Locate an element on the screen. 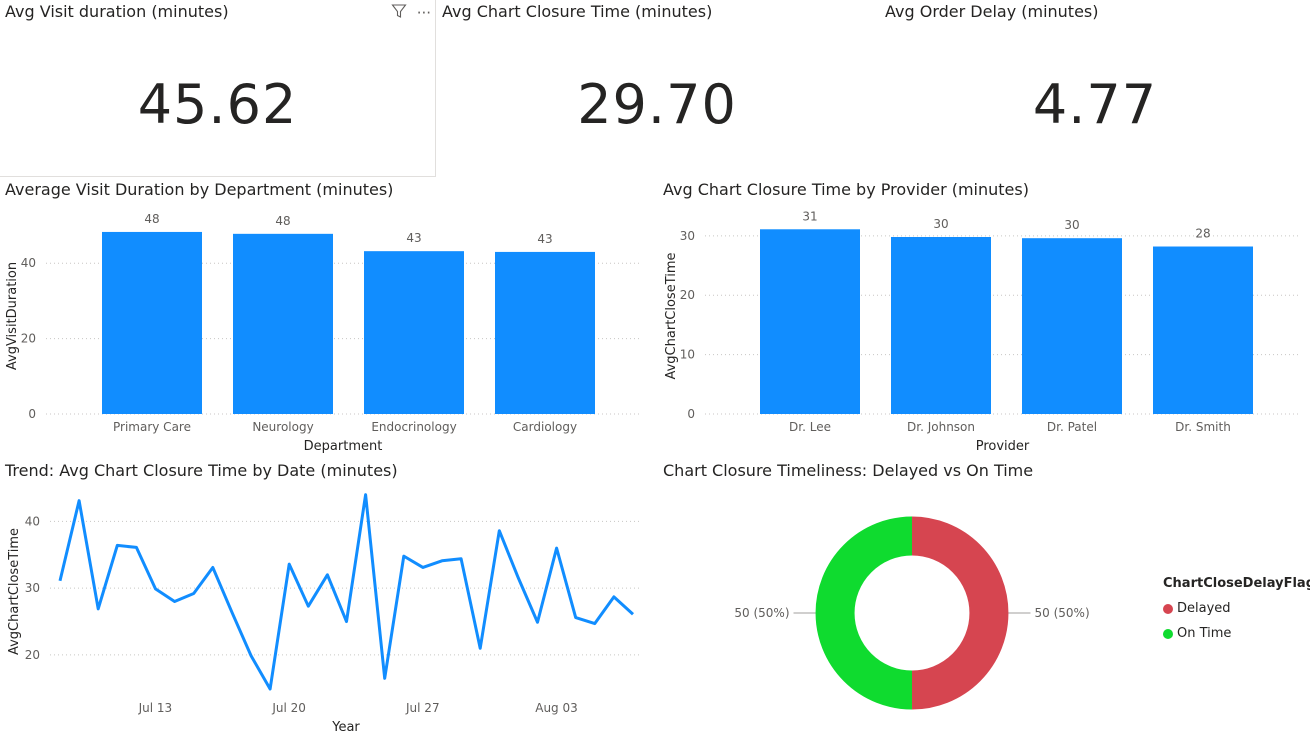  x-tick-label: Dr. Patel is located at coordinates (1072, 427).